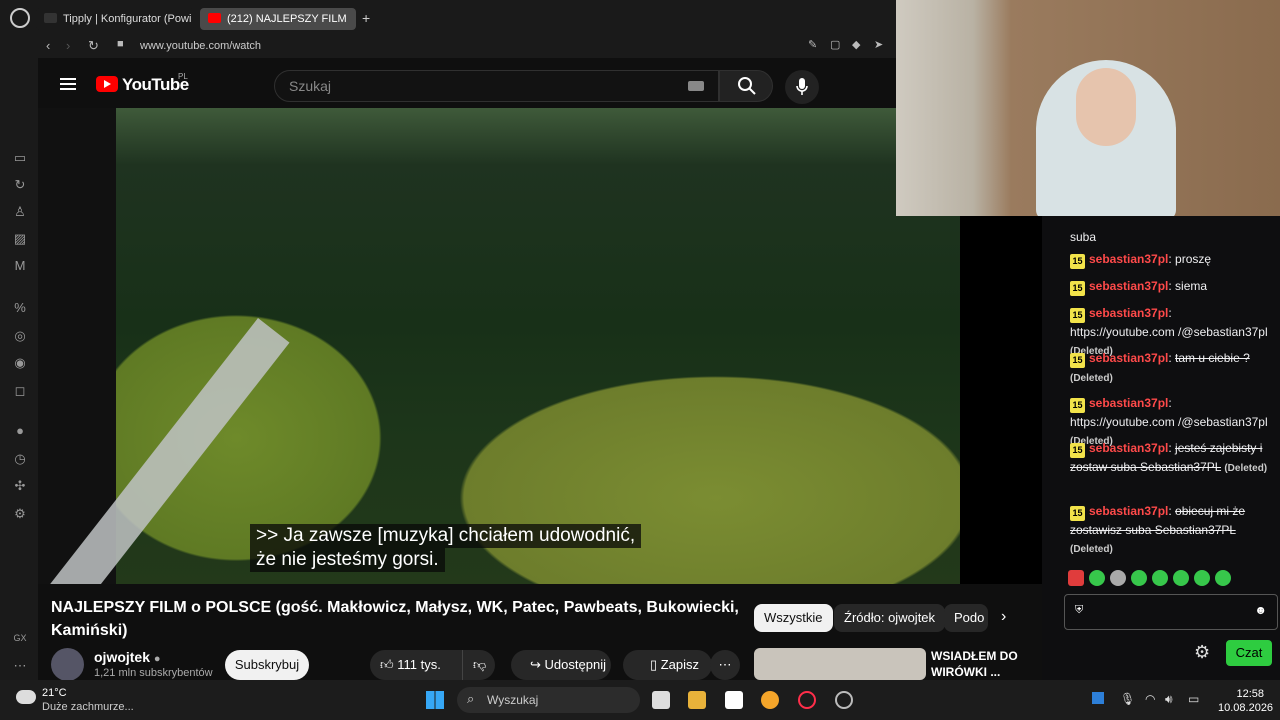 The height and width of the screenshot is (720, 1280). I want to click on like-dislike-group: 👍︎ 111 tys. 👎︎, so click(432, 665).